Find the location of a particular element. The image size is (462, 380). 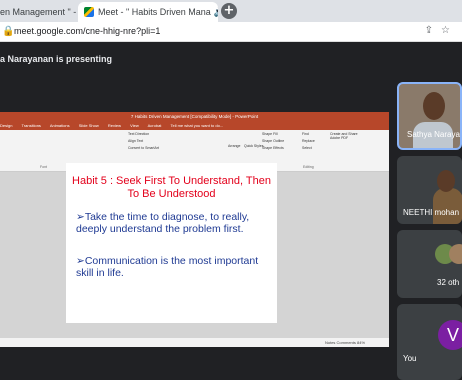

ppt-tab: Review is located at coordinates (114, 125).